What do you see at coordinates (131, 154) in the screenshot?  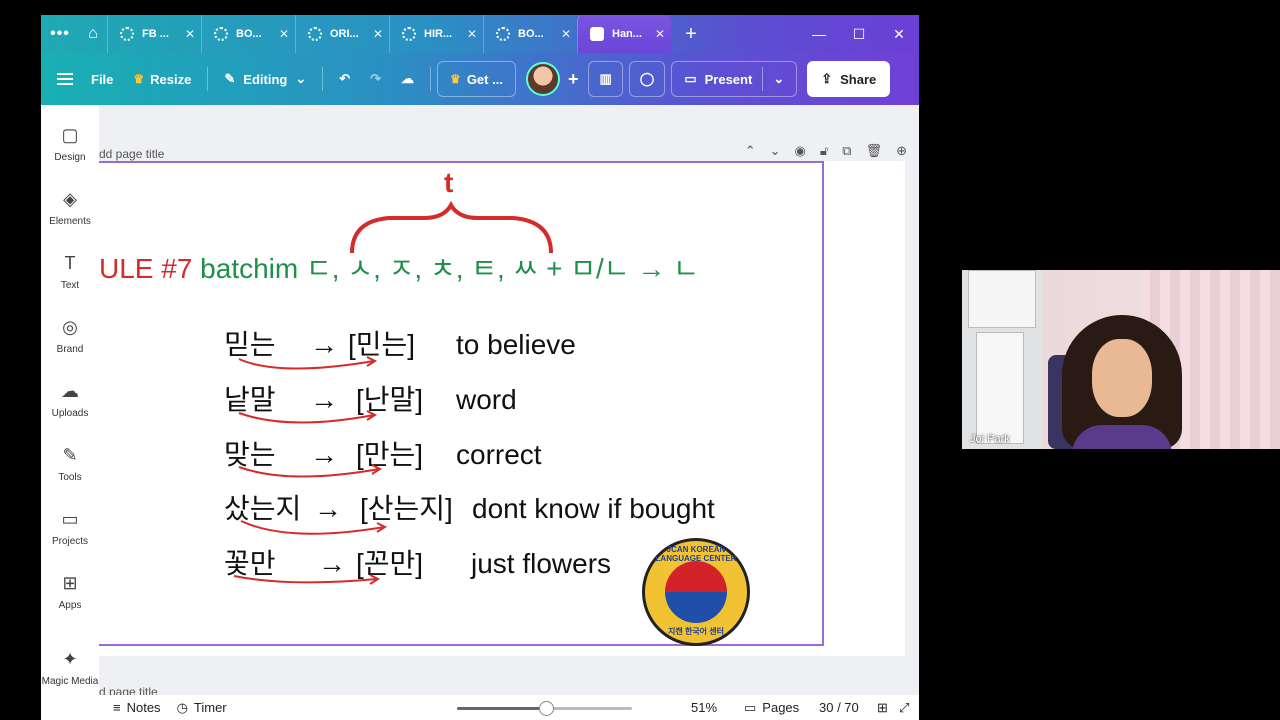 I see `page-title-input: dd page title` at bounding box center [131, 154].